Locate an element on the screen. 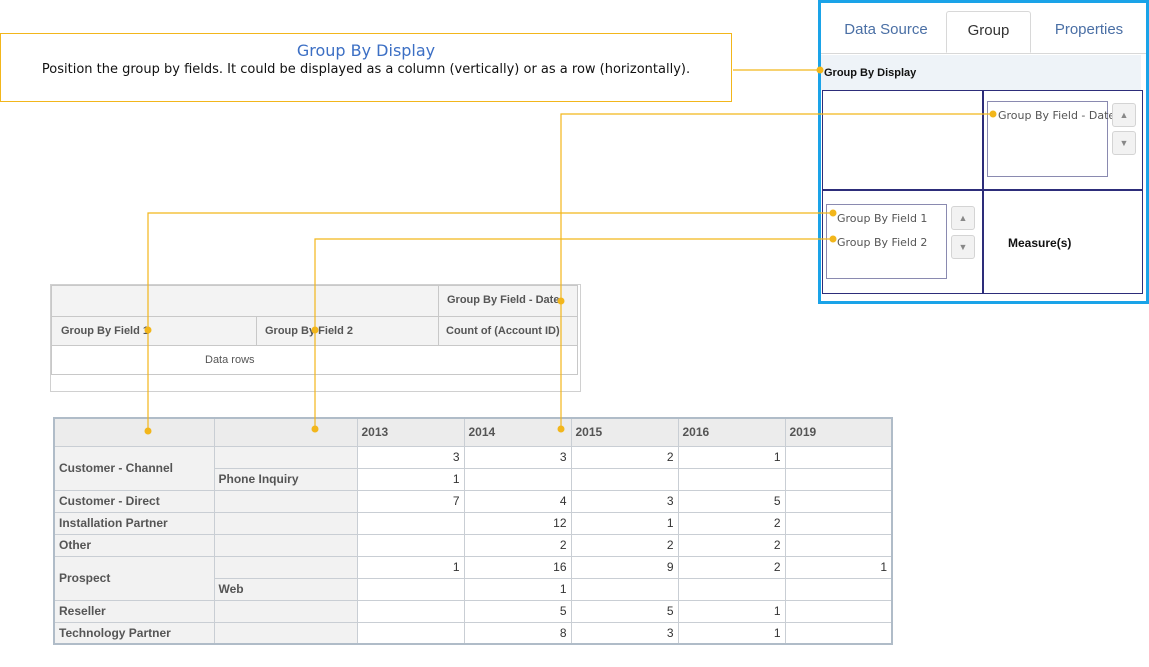 This screenshot has width=1149, height=667. table-row: Other 2 2 2 is located at coordinates (473, 545).